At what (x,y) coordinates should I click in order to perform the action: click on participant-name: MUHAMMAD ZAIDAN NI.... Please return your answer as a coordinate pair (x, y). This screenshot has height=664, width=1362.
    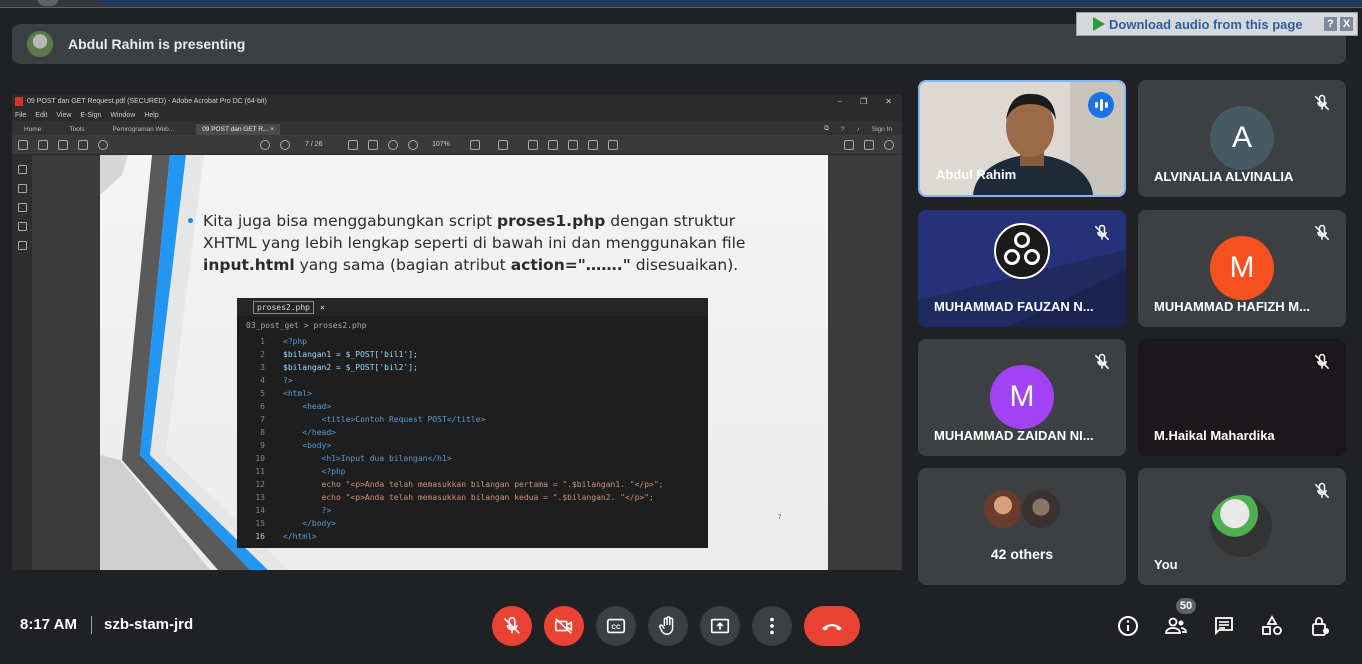
    Looking at the image, I should click on (1014, 435).